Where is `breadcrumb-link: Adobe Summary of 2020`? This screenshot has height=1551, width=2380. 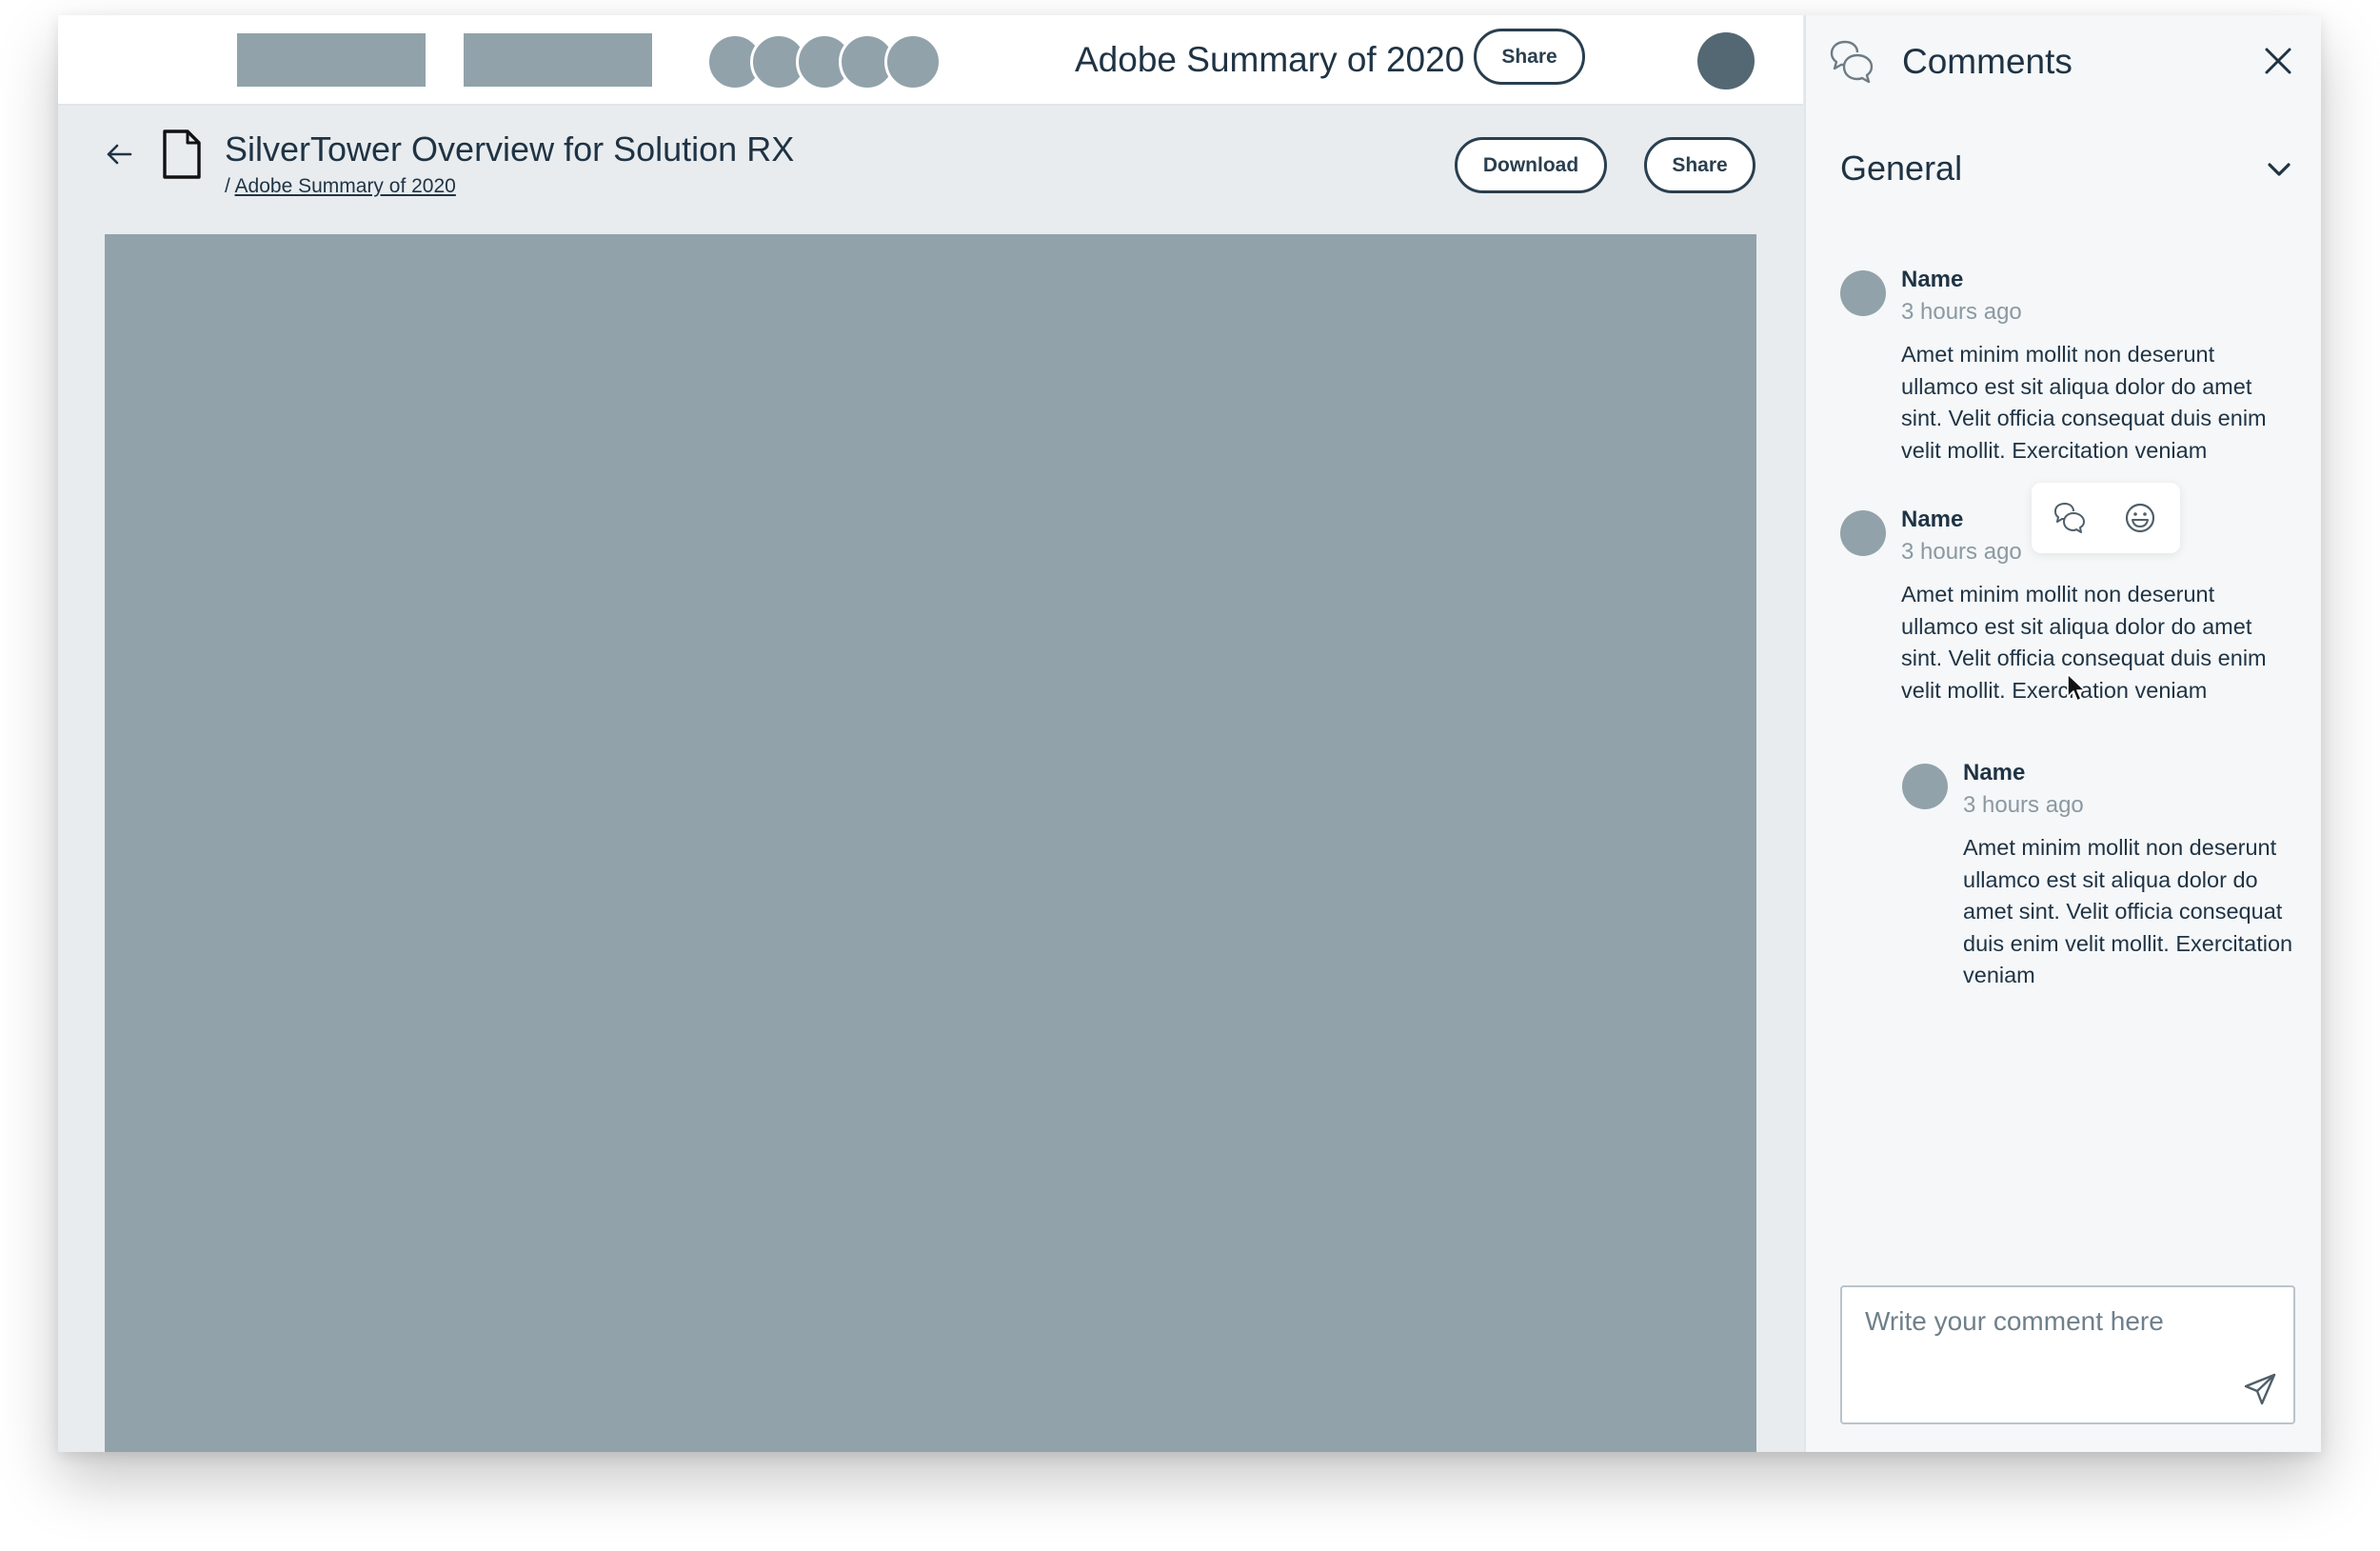 breadcrumb-link: Adobe Summary of 2020 is located at coordinates (345, 186).